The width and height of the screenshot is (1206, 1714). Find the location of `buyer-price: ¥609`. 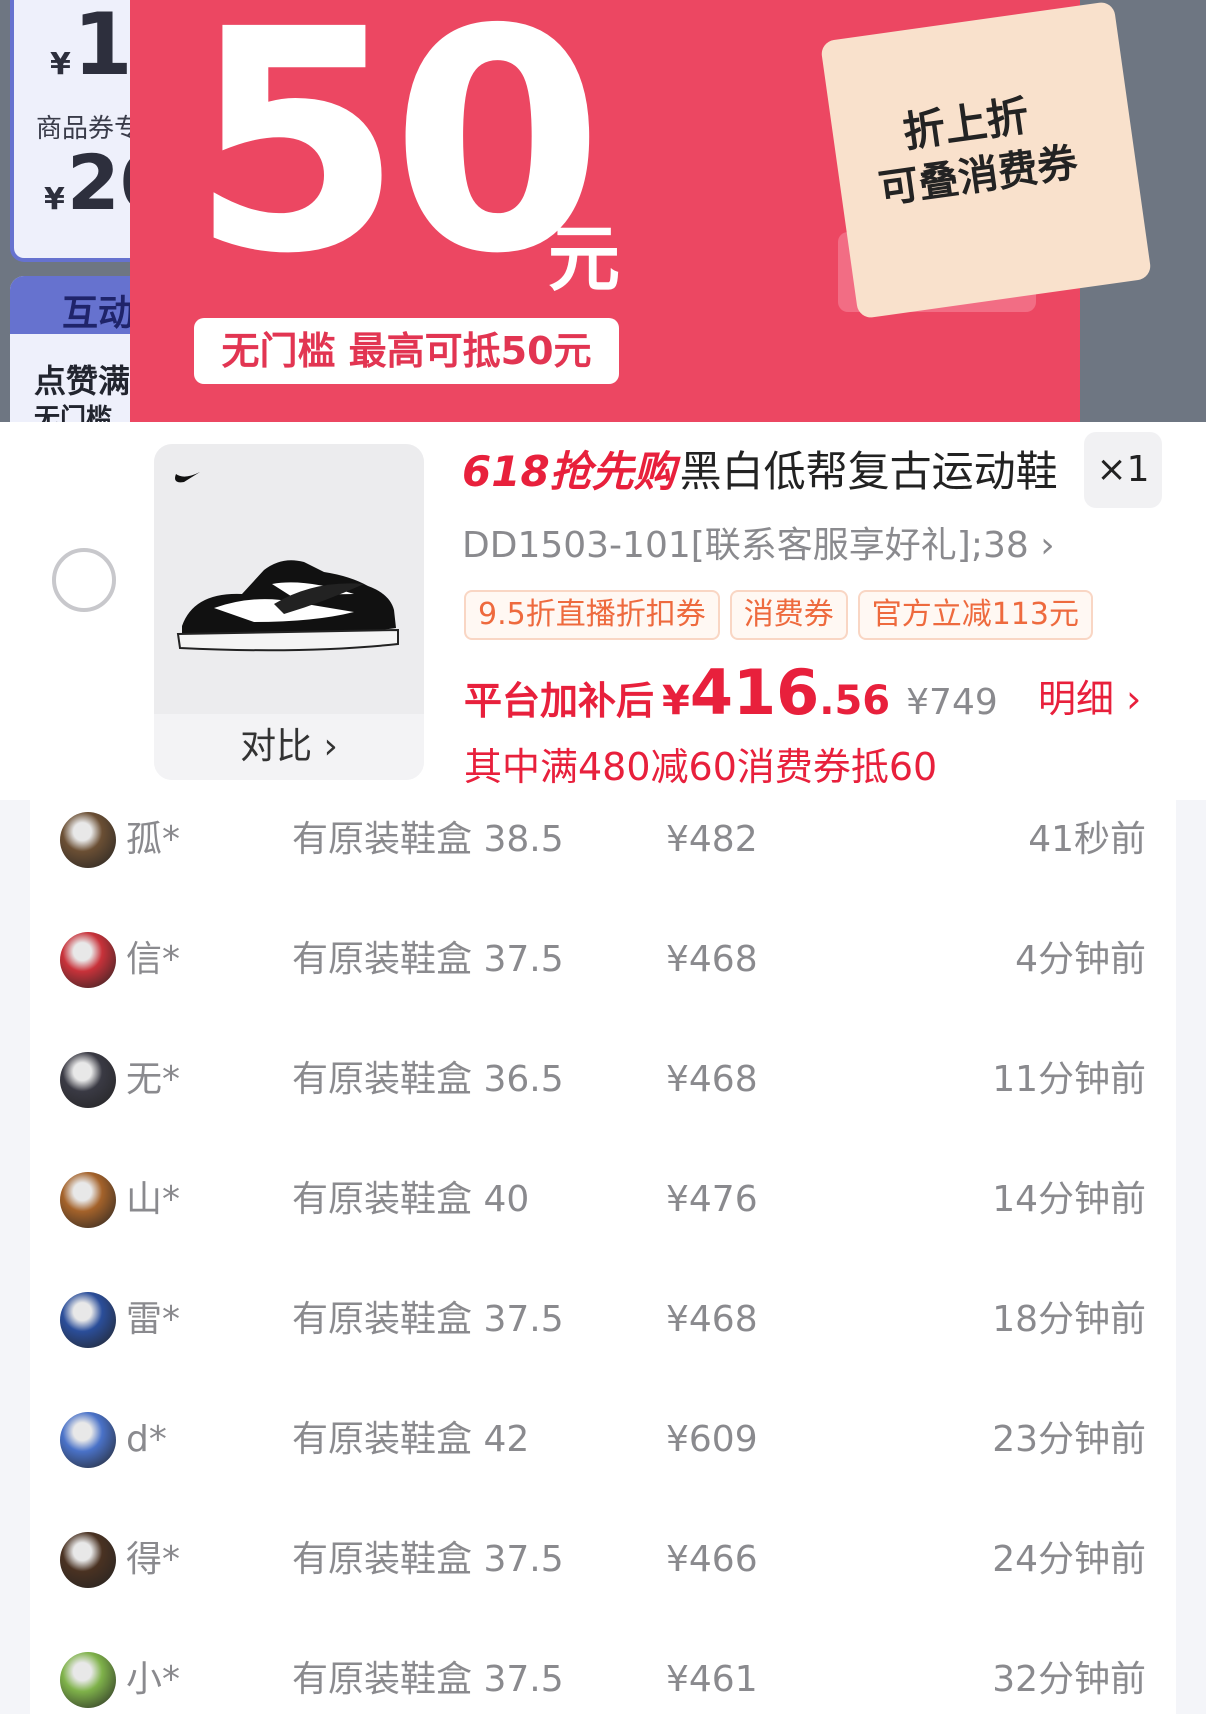

buyer-price: ¥609 is located at coordinates (712, 1439).